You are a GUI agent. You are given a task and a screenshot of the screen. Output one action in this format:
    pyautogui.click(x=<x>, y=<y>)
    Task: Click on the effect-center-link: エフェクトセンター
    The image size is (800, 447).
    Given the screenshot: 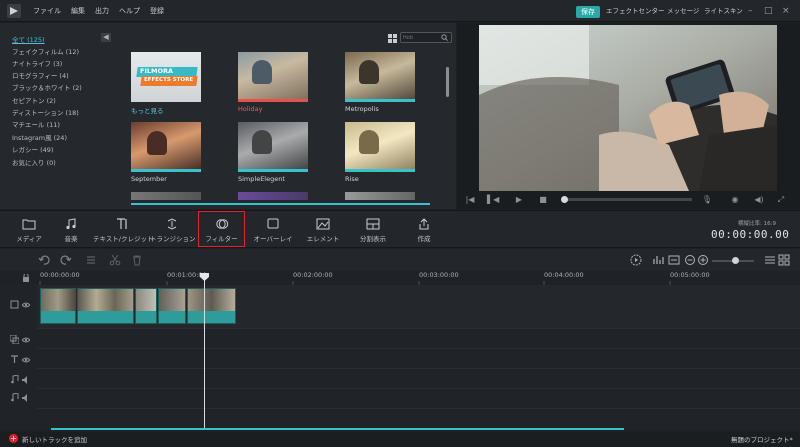 What is the action you would take?
    pyautogui.click(x=635, y=11)
    